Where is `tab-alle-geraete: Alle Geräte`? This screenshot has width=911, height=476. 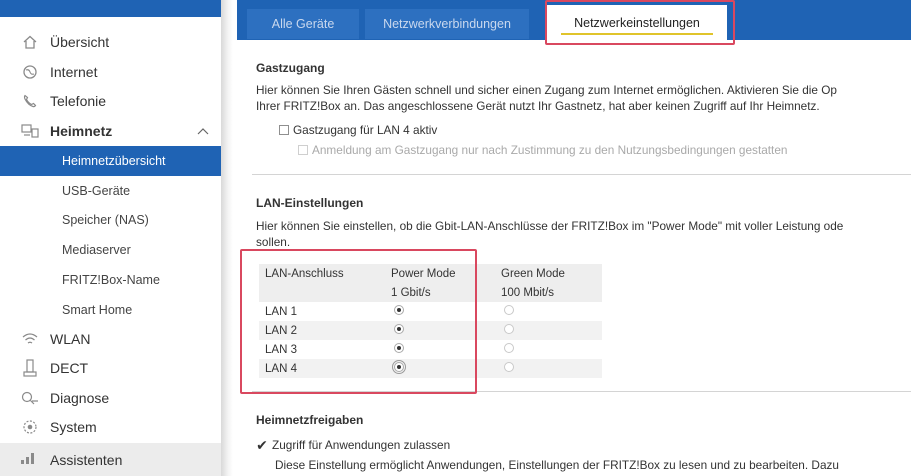 tab-alle-geraete: Alle Geräte is located at coordinates (303, 24).